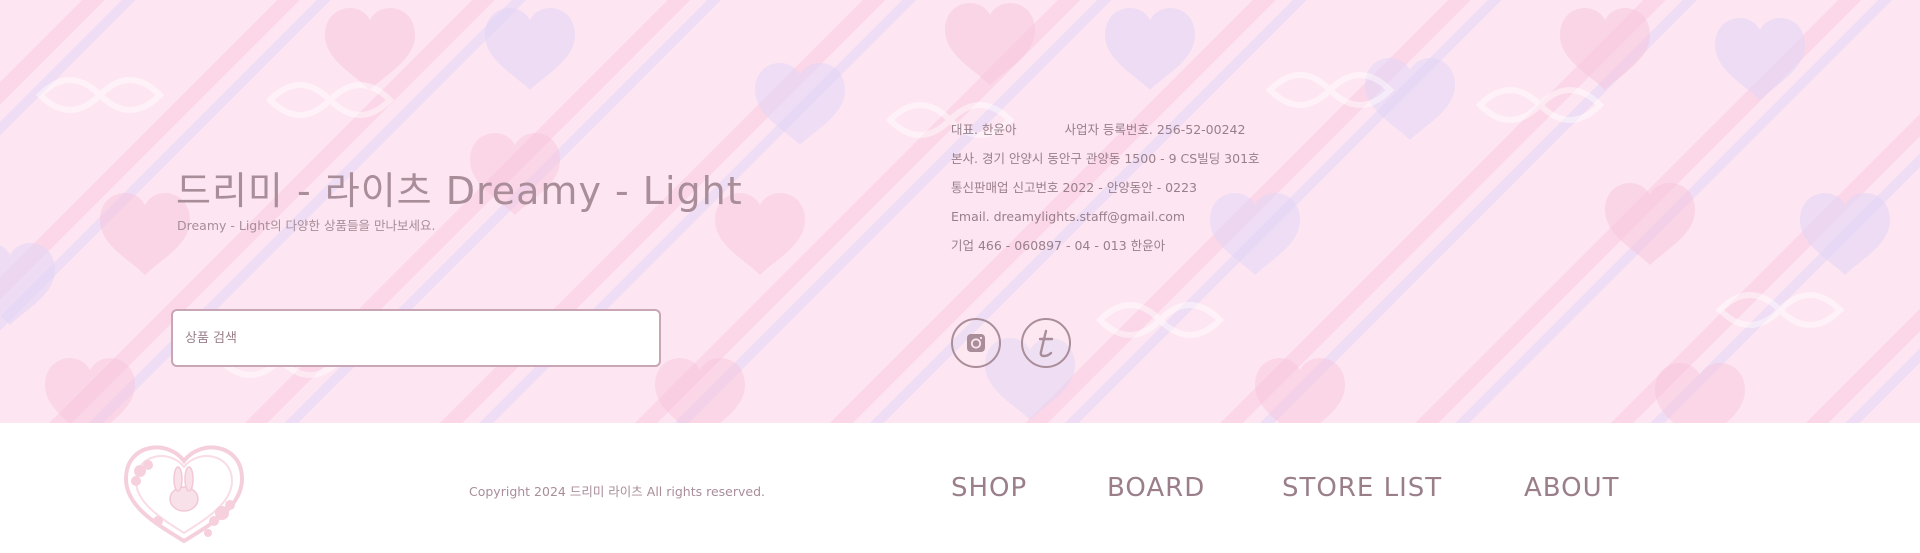  Describe the element at coordinates (1068, 216) in the screenshot. I see `email-text: Email. dreamylights.staff@gmail.com` at that location.